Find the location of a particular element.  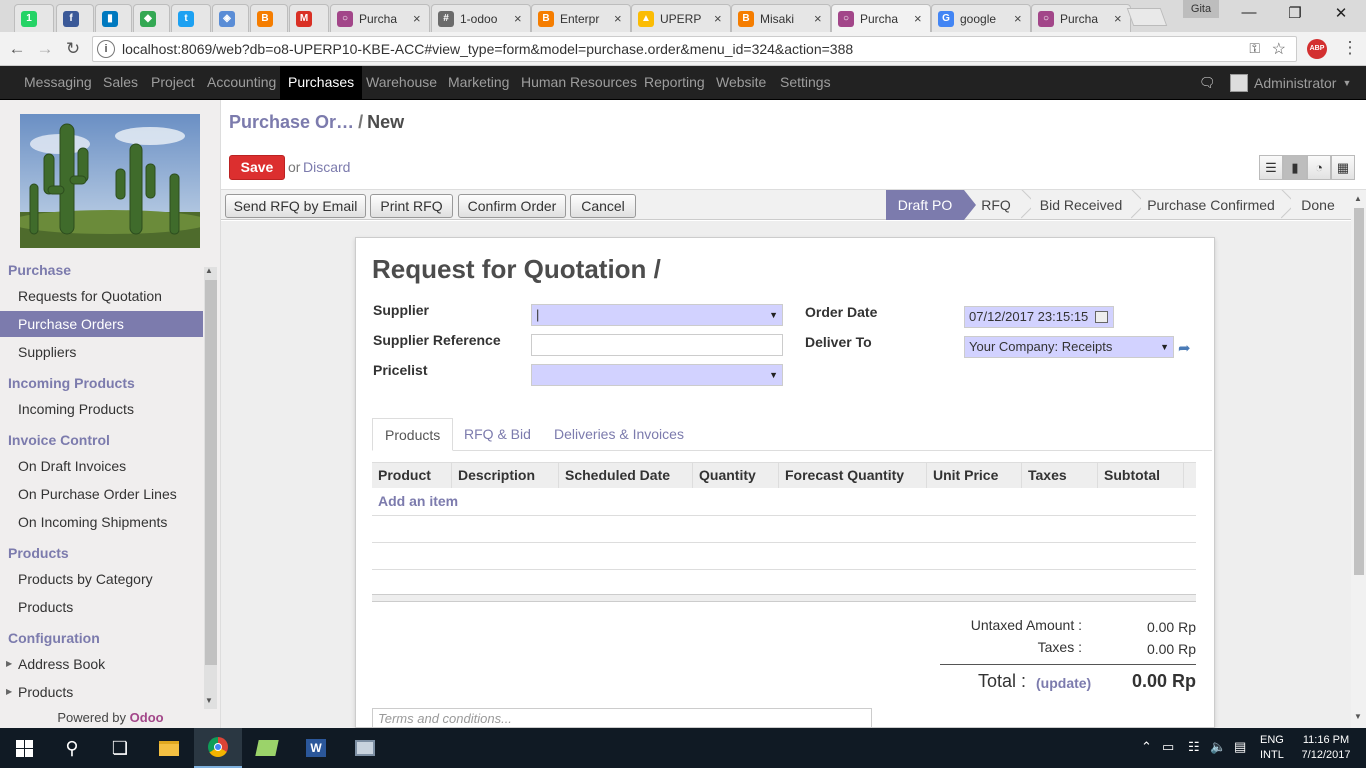

adblock-icon: ABP is located at coordinates (1317, 49).